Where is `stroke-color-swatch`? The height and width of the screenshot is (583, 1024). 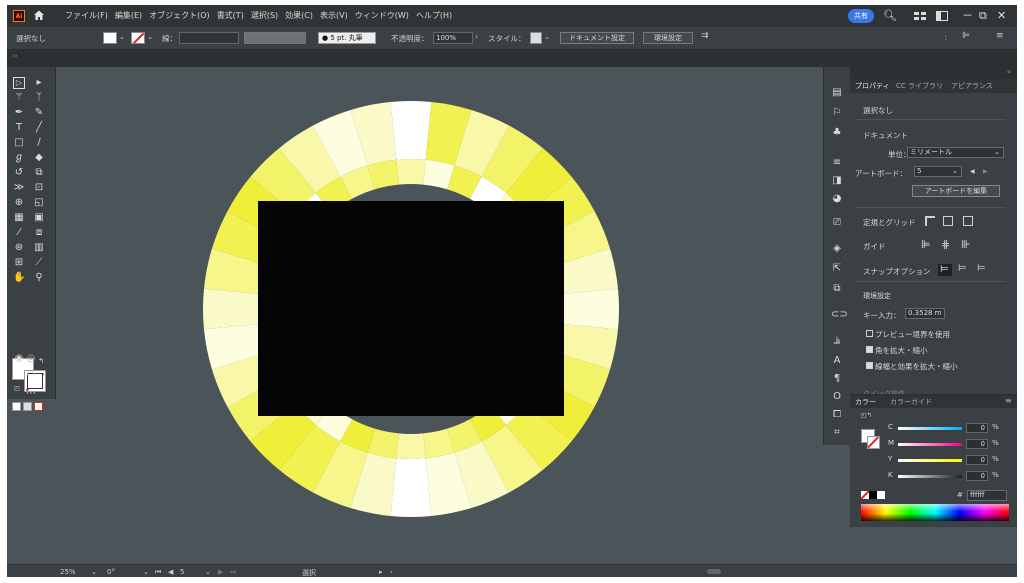
stroke-color-swatch is located at coordinates (138, 38).